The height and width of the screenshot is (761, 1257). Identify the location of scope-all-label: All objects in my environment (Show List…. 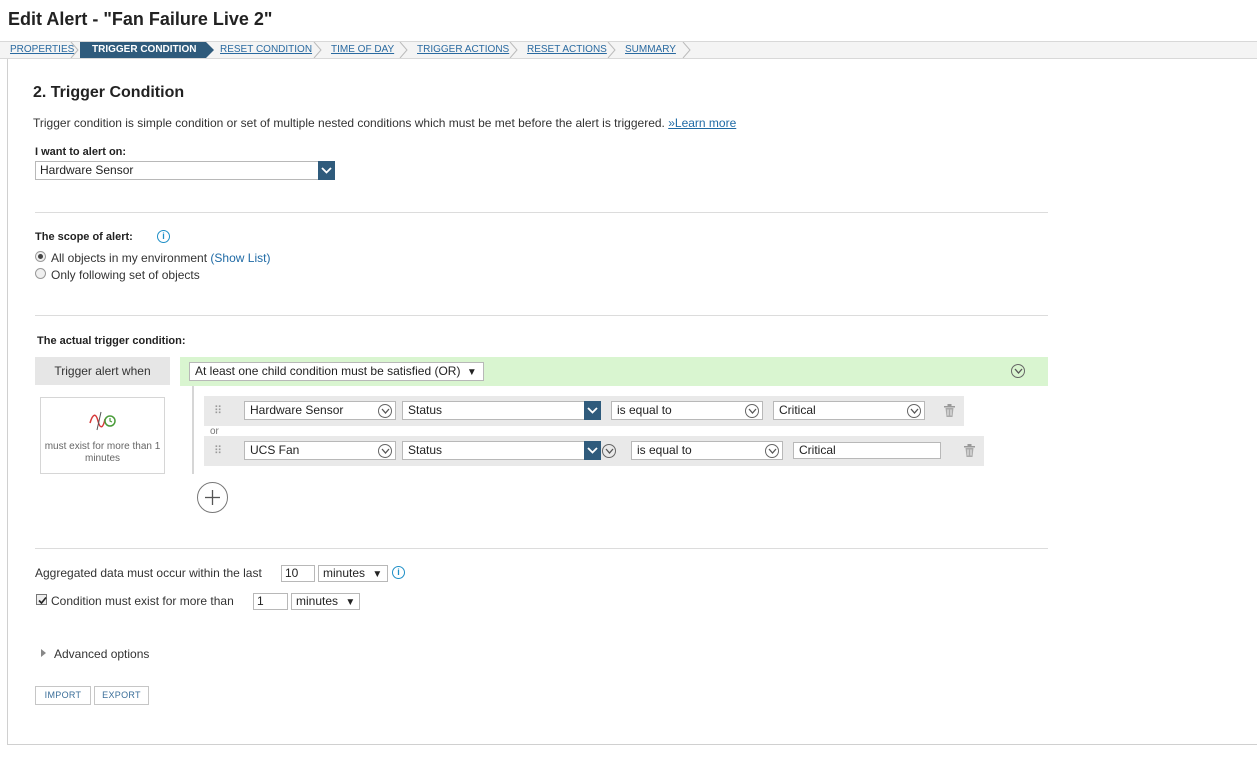
(160, 258).